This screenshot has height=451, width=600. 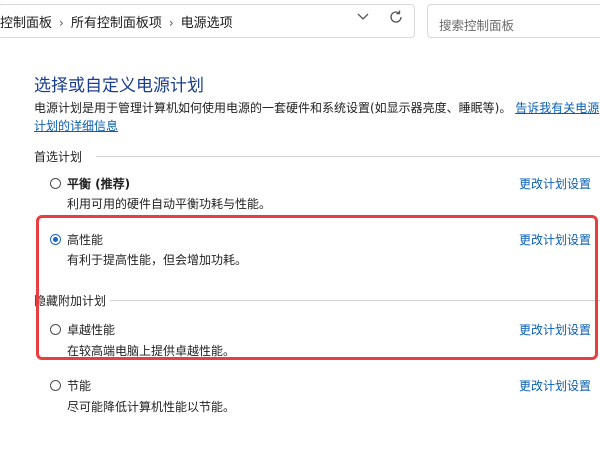 What do you see at coordinates (55, 385) in the screenshot?
I see `radio-power-saver` at bounding box center [55, 385].